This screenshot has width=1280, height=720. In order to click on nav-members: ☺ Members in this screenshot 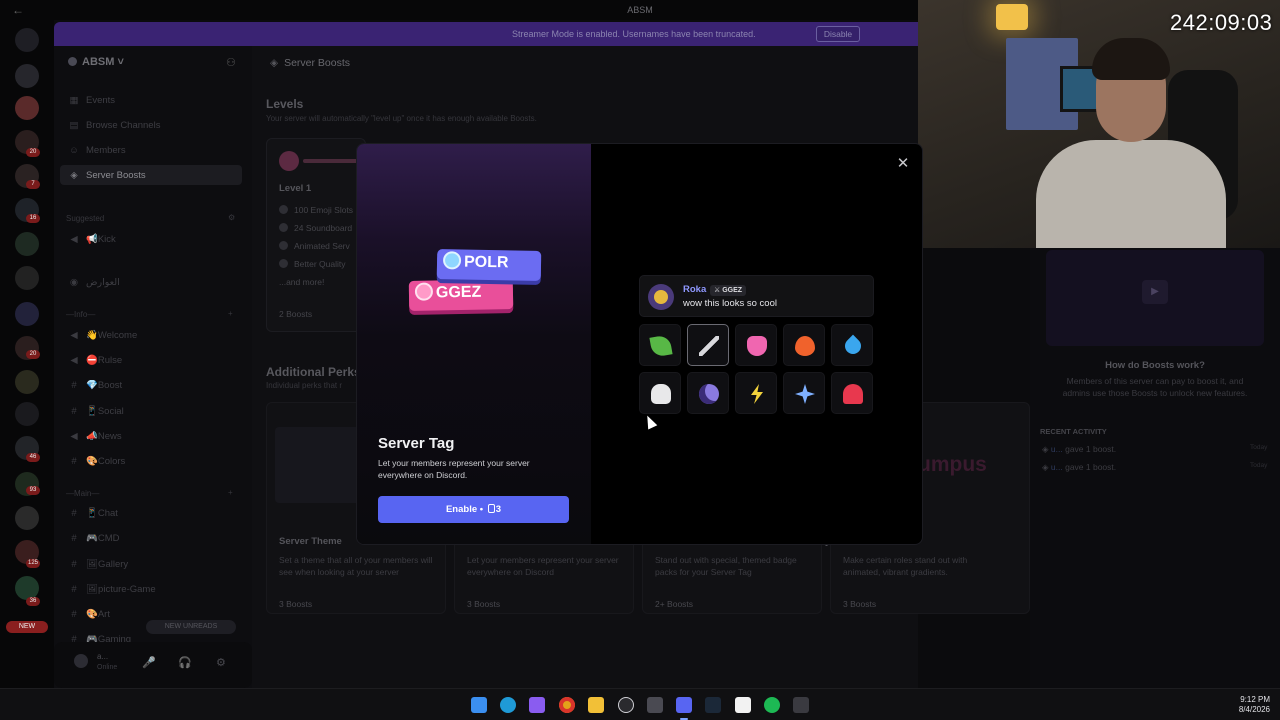, I will do `click(96, 150)`.